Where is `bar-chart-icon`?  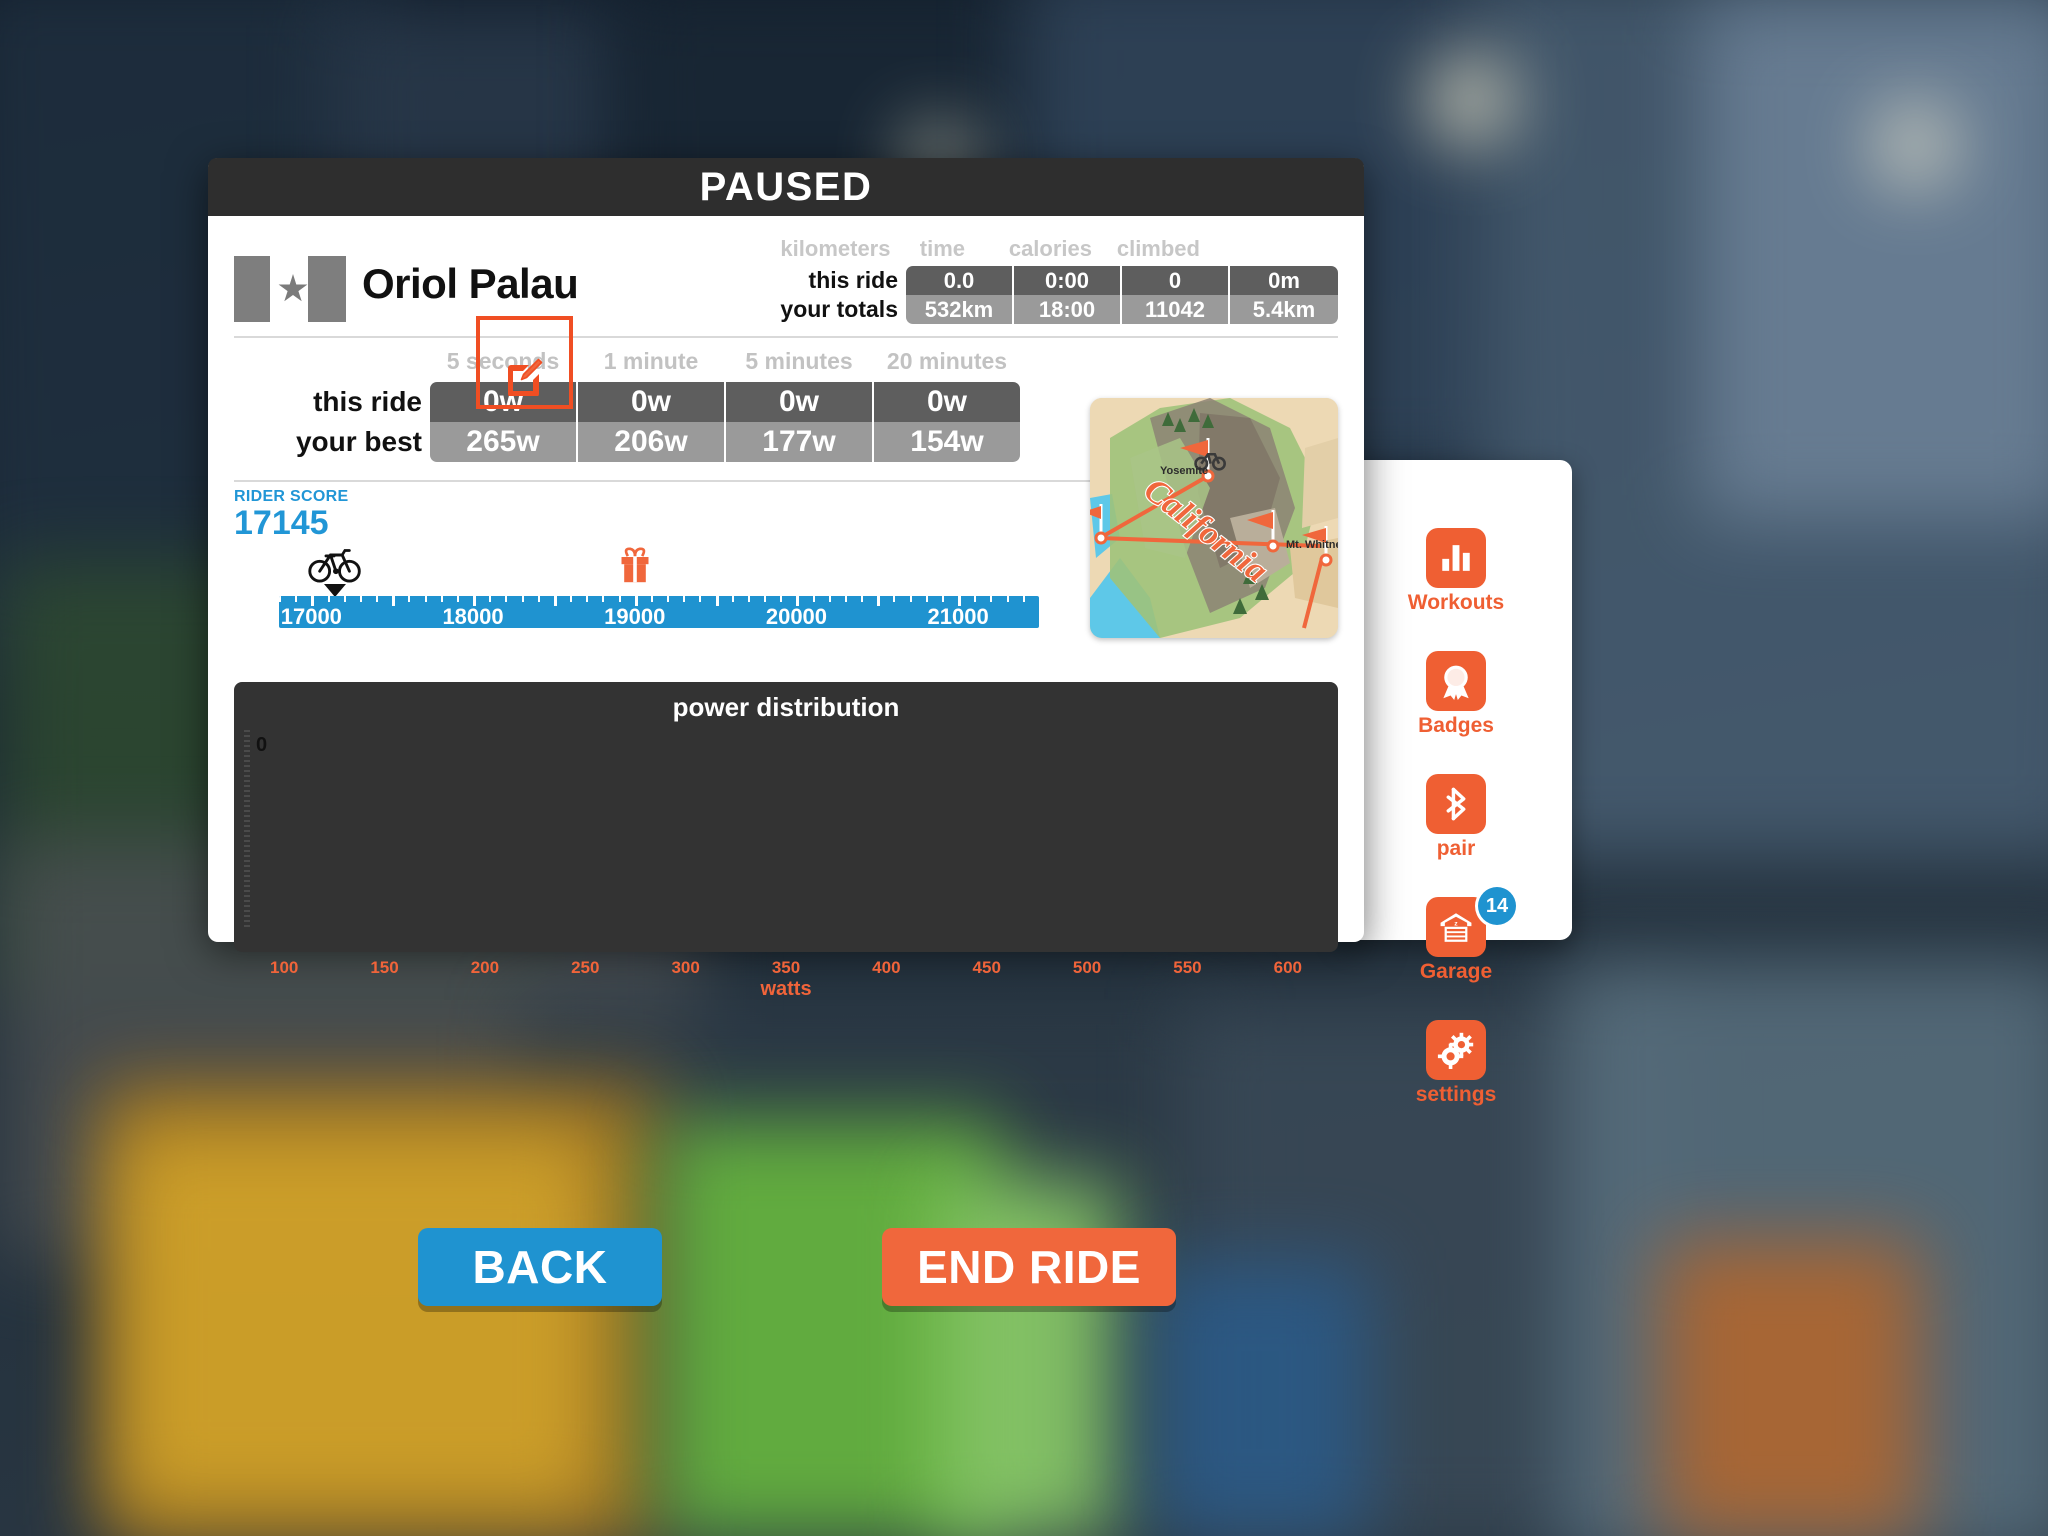
bar-chart-icon is located at coordinates (1456, 558).